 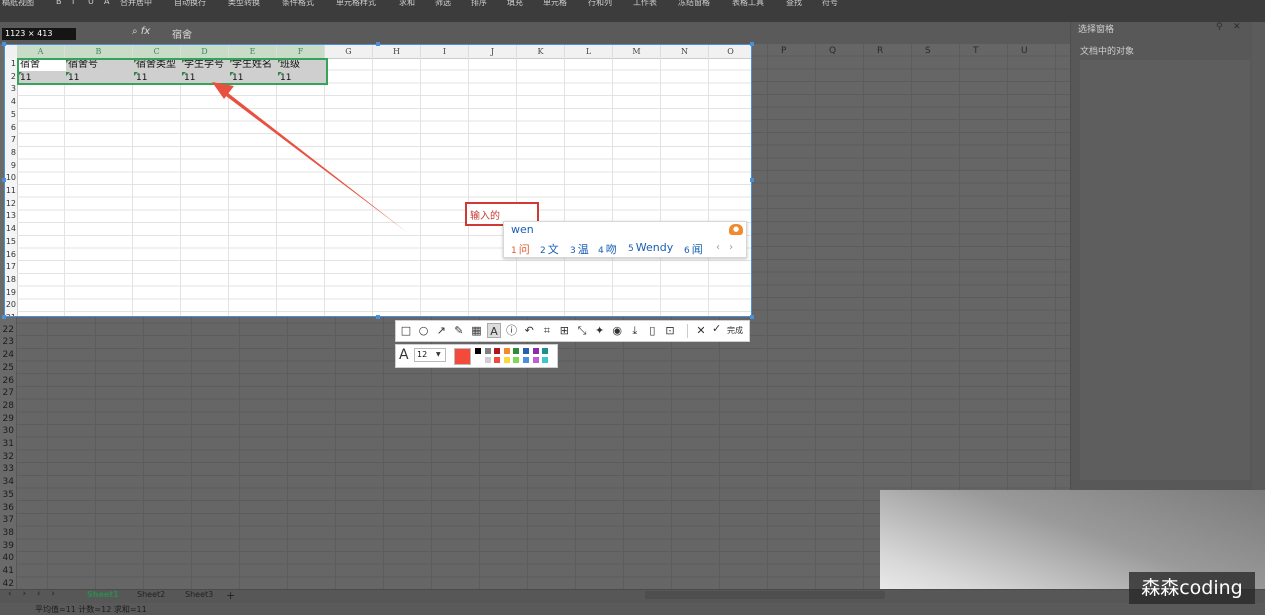 I want to click on copy-icon: ▯, so click(x=652, y=330).